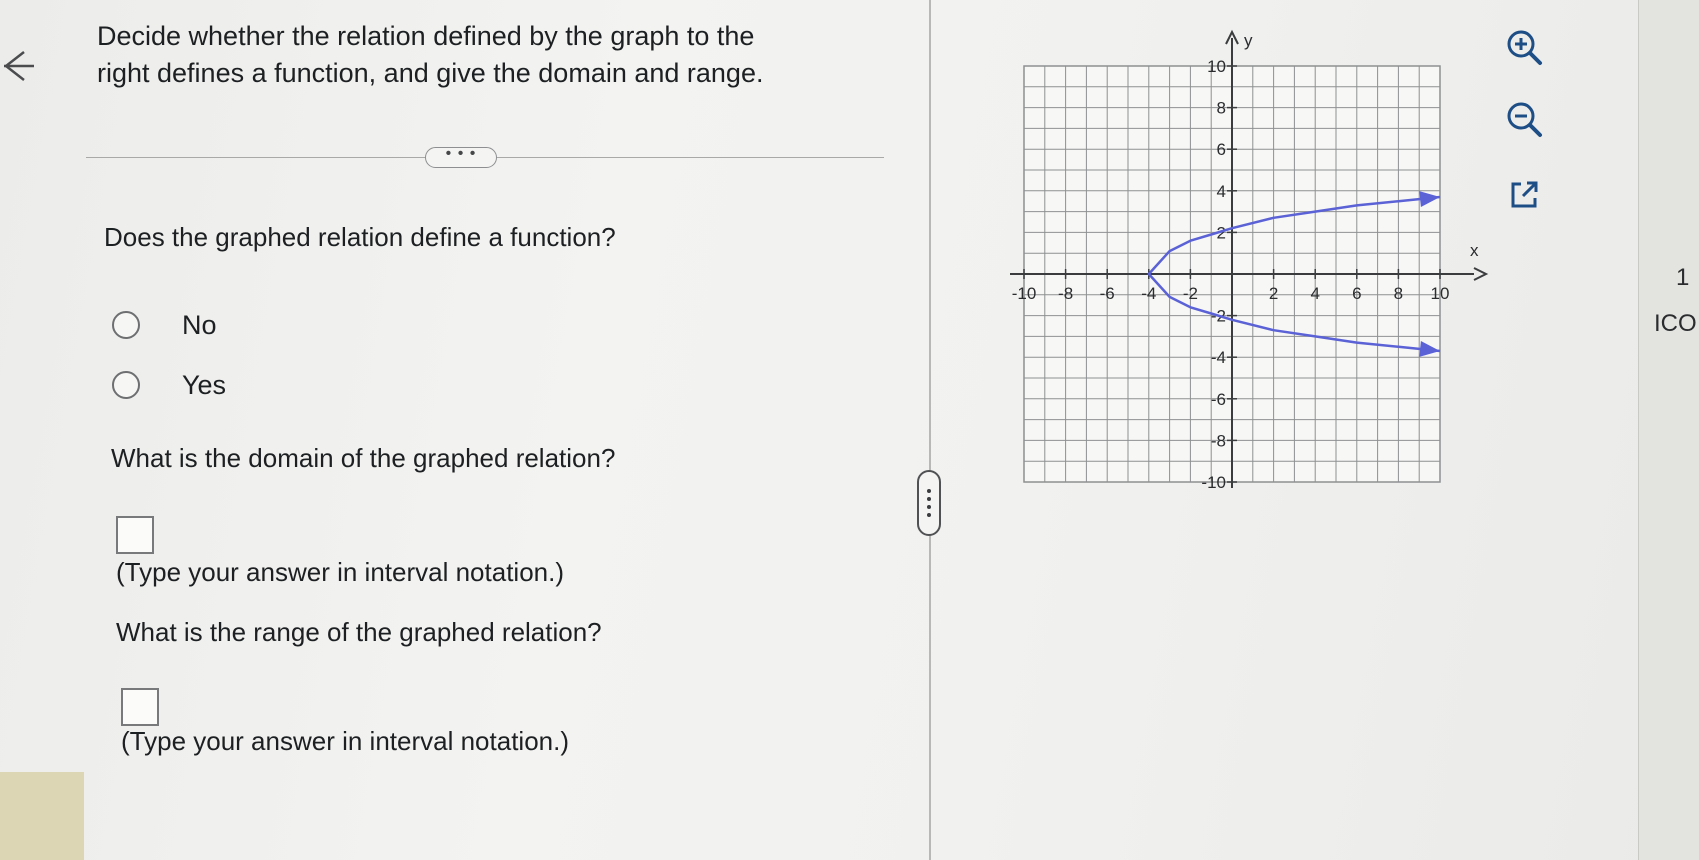 This screenshot has height=860, width=1699. I want to click on y-axis-label: y, so click(1248, 40).